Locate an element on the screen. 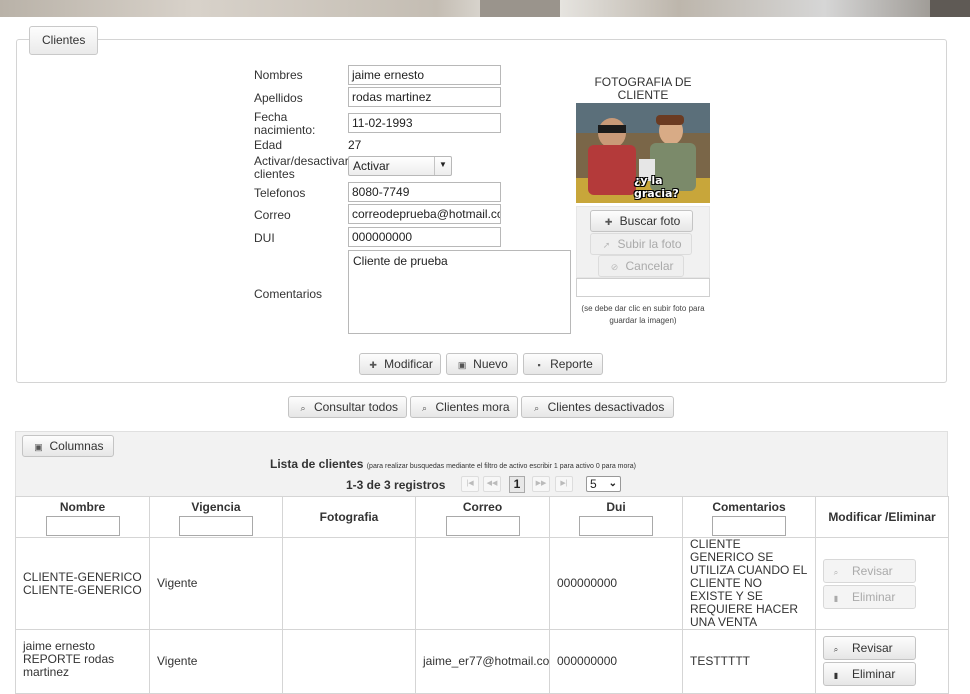  comentarios-filter-input is located at coordinates (749, 526).